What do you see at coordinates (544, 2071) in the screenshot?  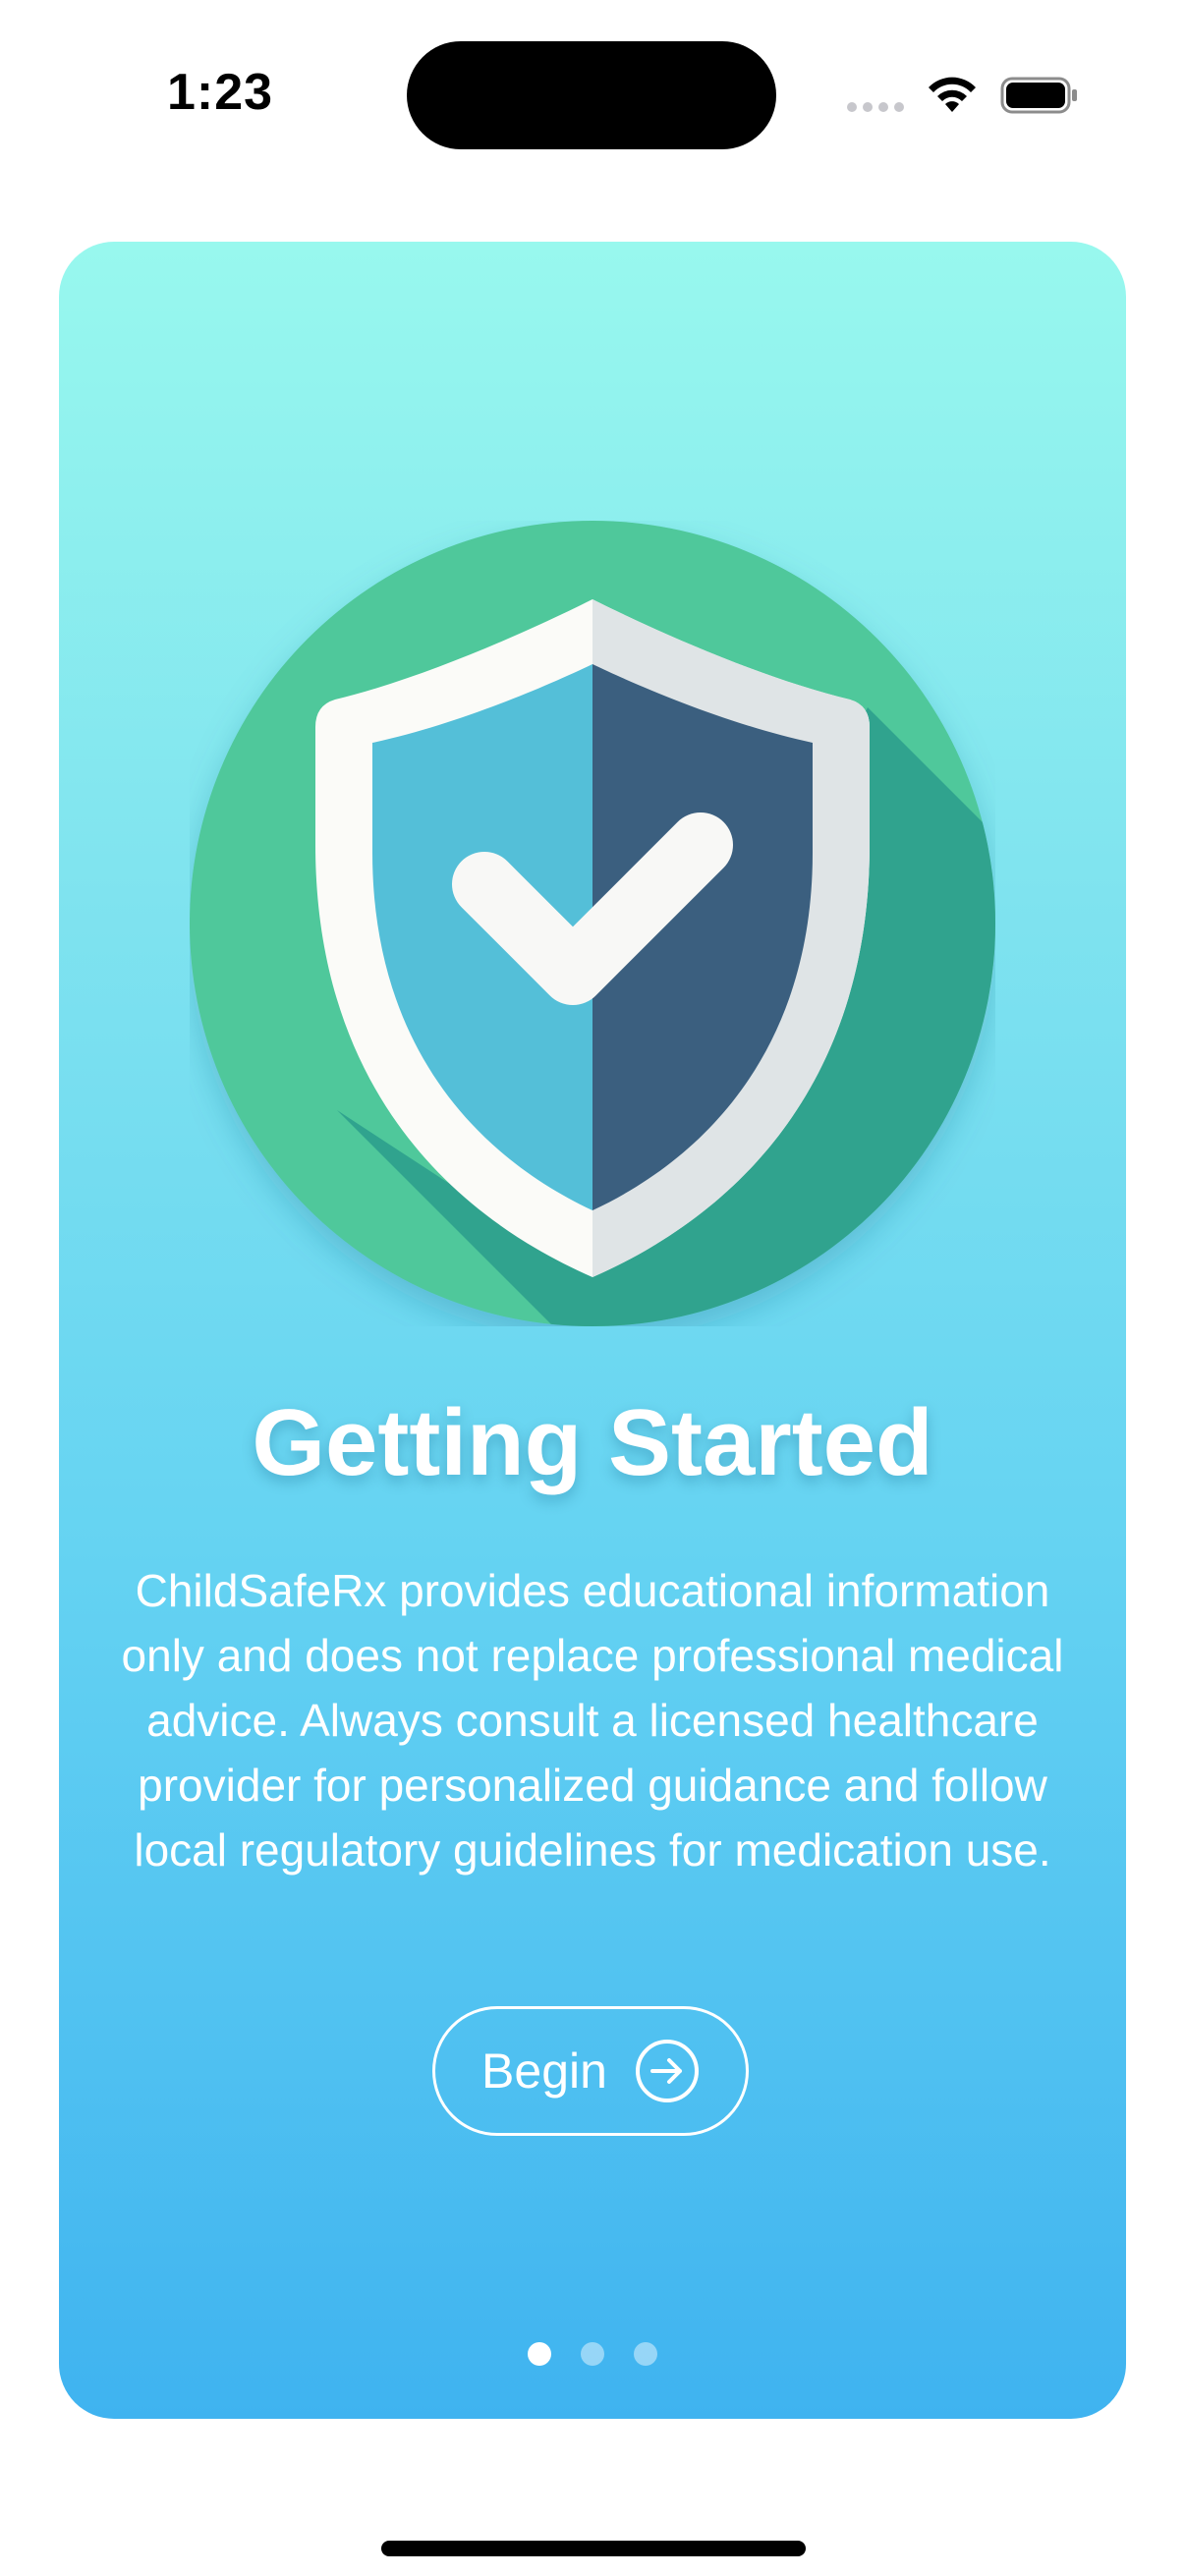 I see `begin-button-label: Begin` at bounding box center [544, 2071].